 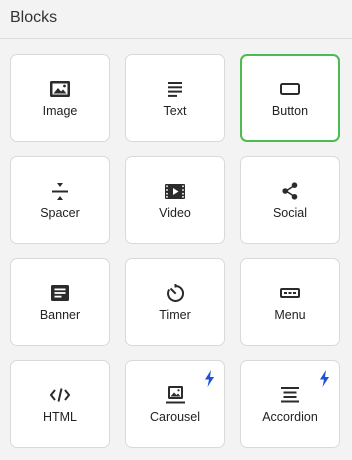 What do you see at coordinates (60, 213) in the screenshot?
I see `block-label: Spacer` at bounding box center [60, 213].